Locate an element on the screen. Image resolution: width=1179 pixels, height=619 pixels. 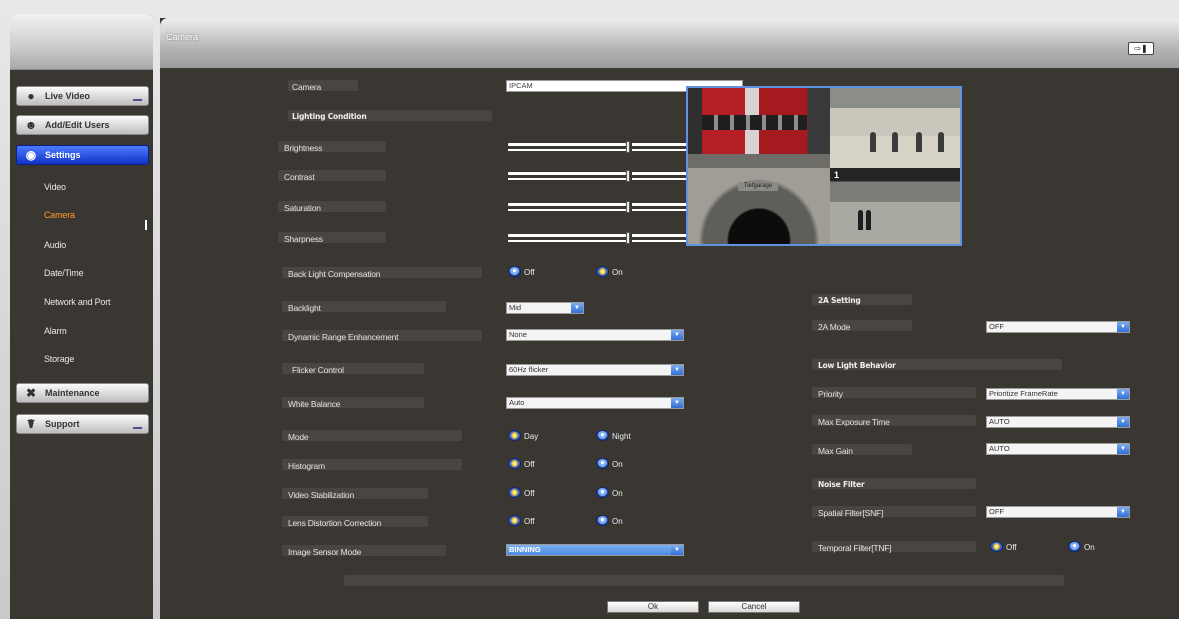
max-exposure-label: Max Exposure Time is located at coordinates (854, 422).